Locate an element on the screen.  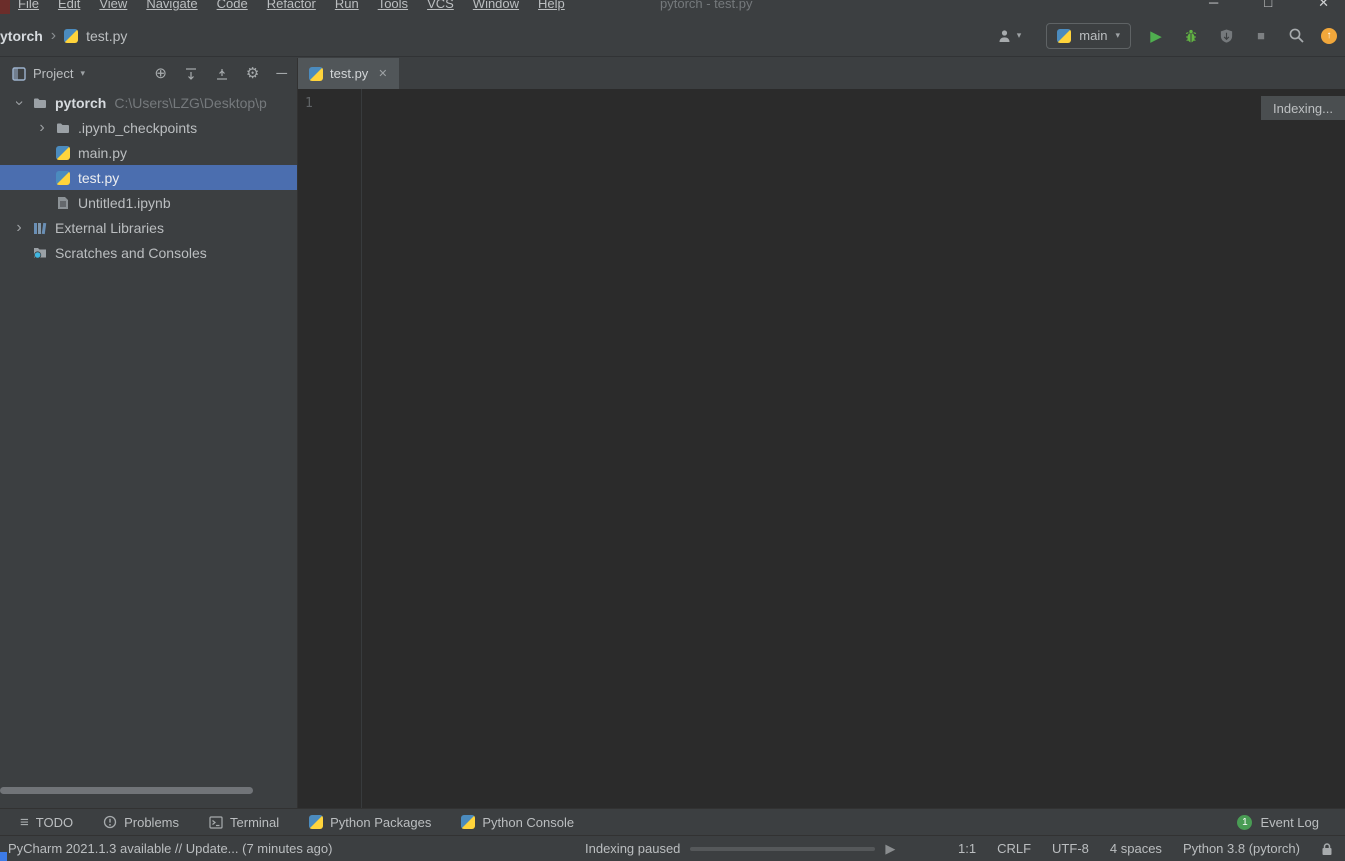
toolwindow-todo: ≡ TODO is located at coordinates (46, 822).